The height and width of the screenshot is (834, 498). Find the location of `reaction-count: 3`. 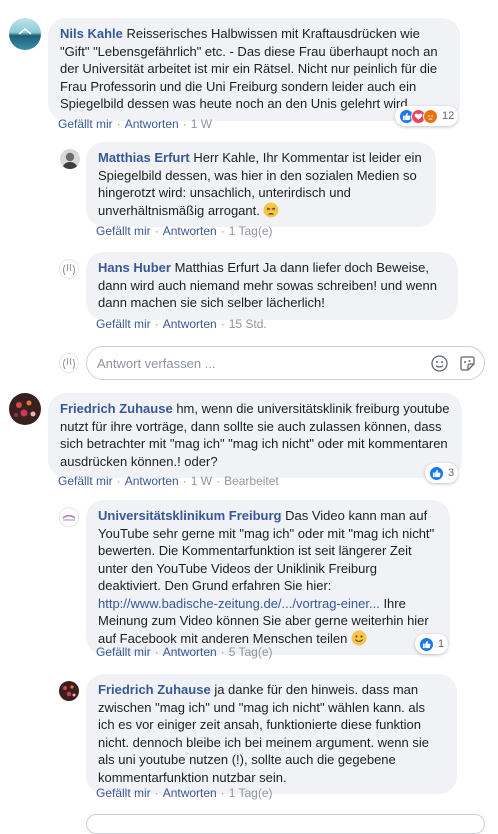

reaction-count: 3 is located at coordinates (451, 473).